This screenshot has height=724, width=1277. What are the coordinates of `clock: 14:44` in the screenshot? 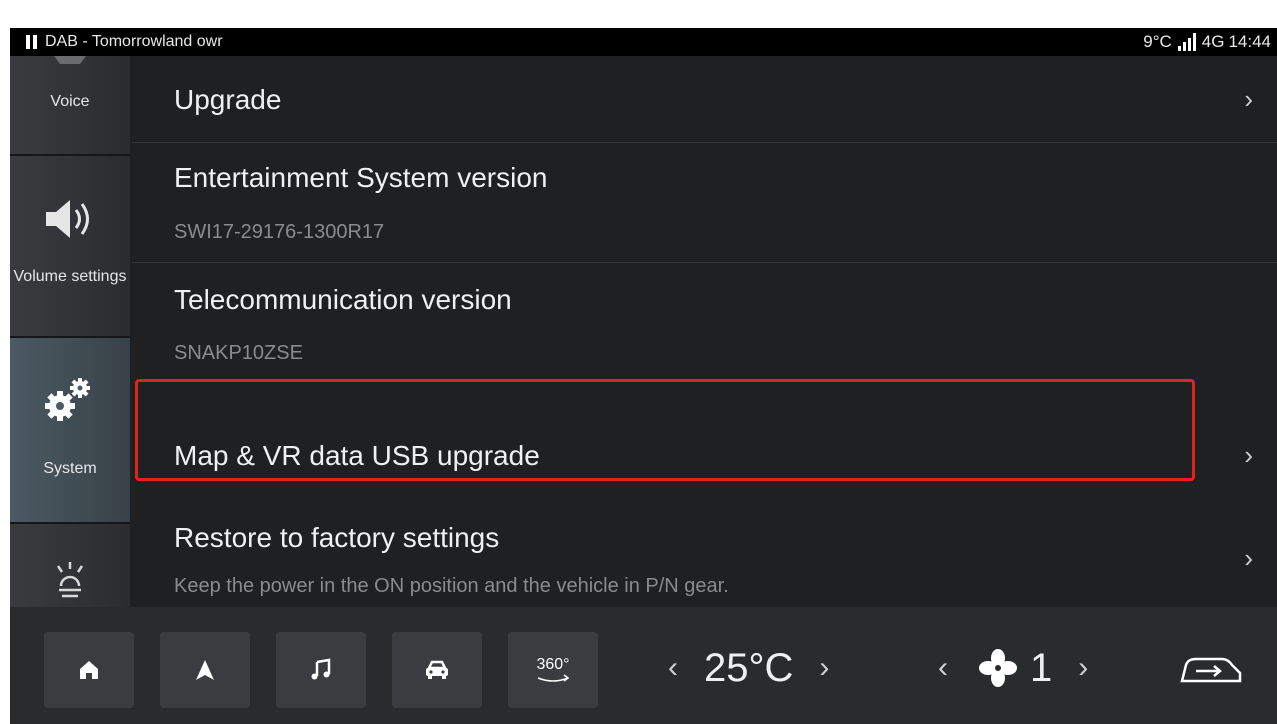 It's located at (1249, 41).